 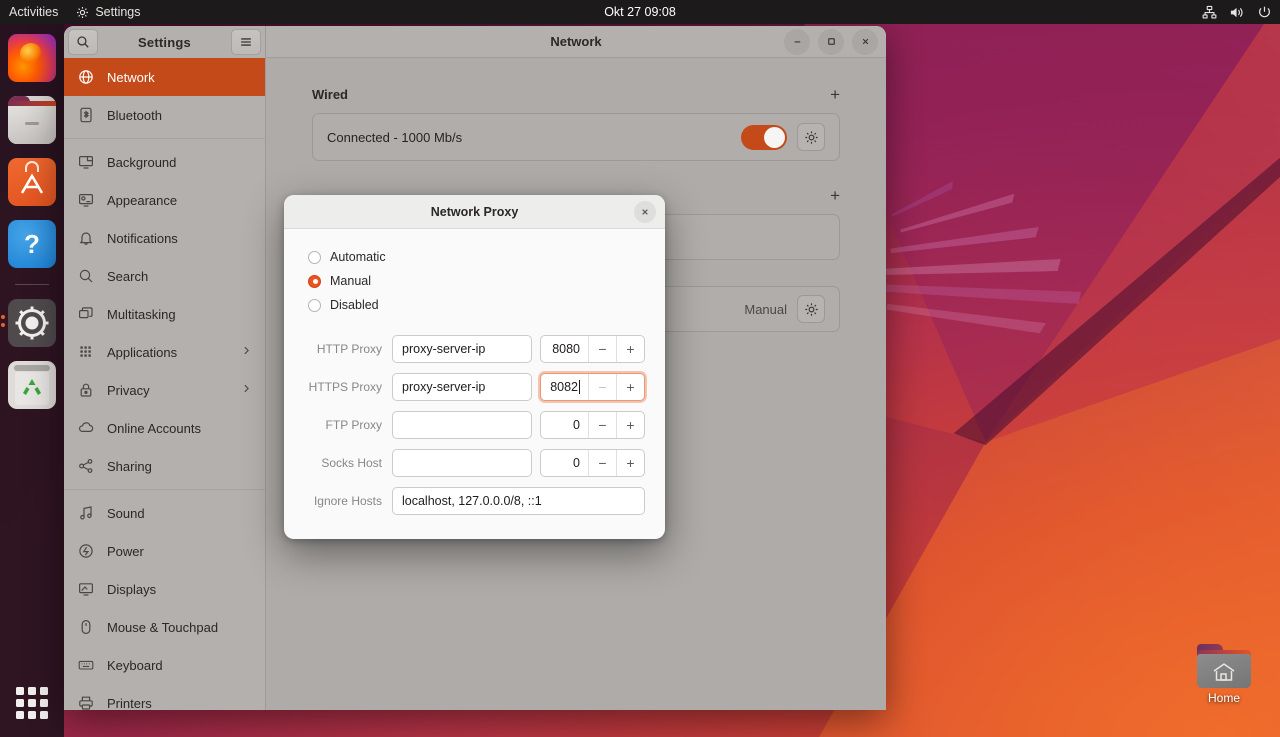 What do you see at coordinates (602, 387) in the screenshot?
I see `https-proxy-port-decrement: −` at bounding box center [602, 387].